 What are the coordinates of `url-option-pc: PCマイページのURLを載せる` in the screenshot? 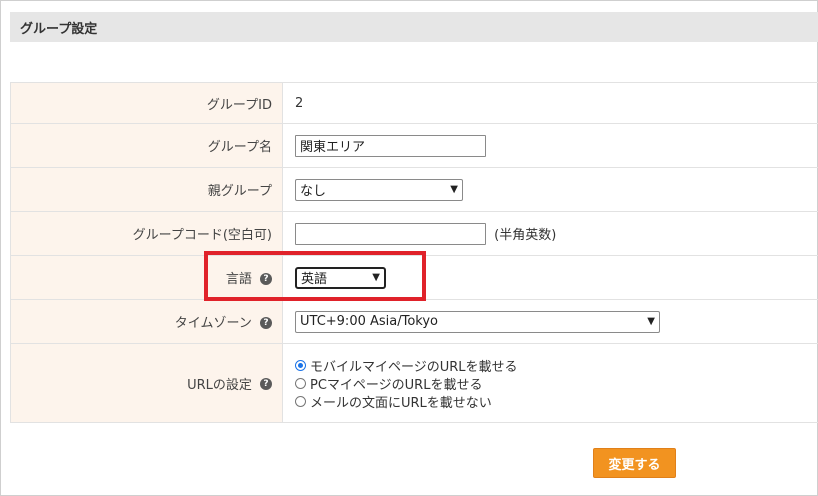 It's located at (556, 383).